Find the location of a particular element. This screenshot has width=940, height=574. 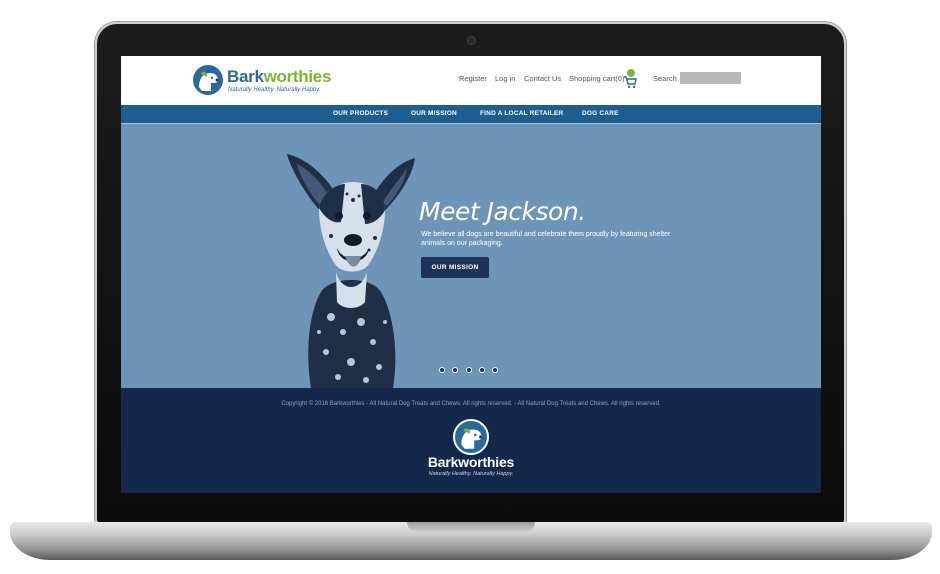

brand-name: Barkworthies is located at coordinates (279, 76).